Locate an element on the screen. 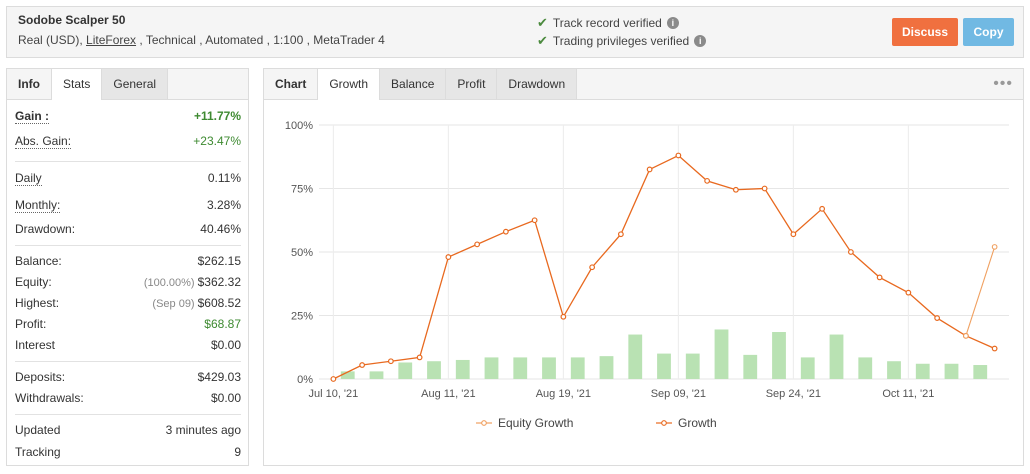  trading-privileges-verified: ✔ Trading privileges verified i is located at coordinates (622, 41).